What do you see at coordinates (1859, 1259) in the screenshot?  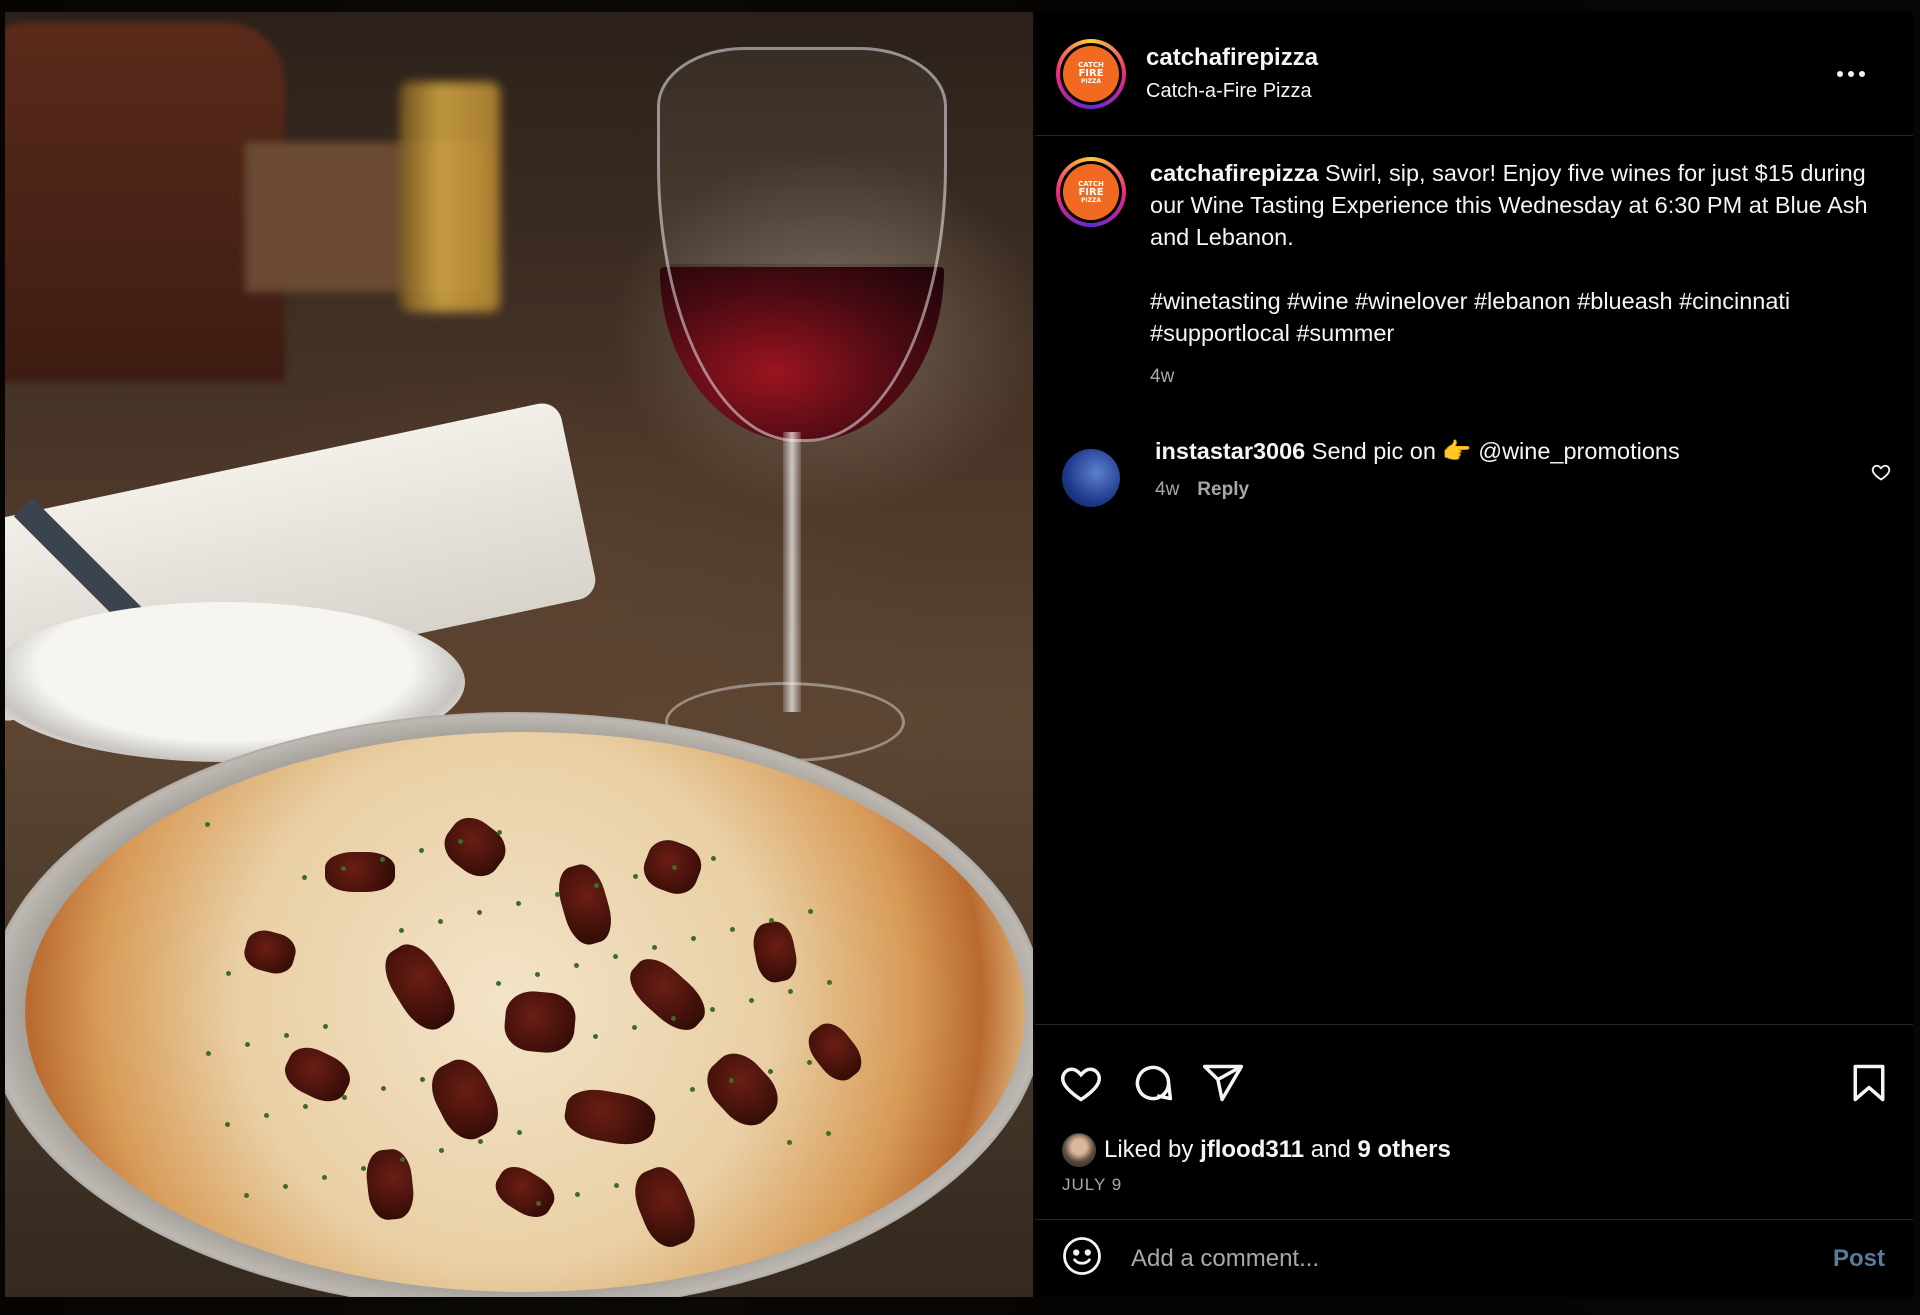 I see `post-button: Post` at bounding box center [1859, 1259].